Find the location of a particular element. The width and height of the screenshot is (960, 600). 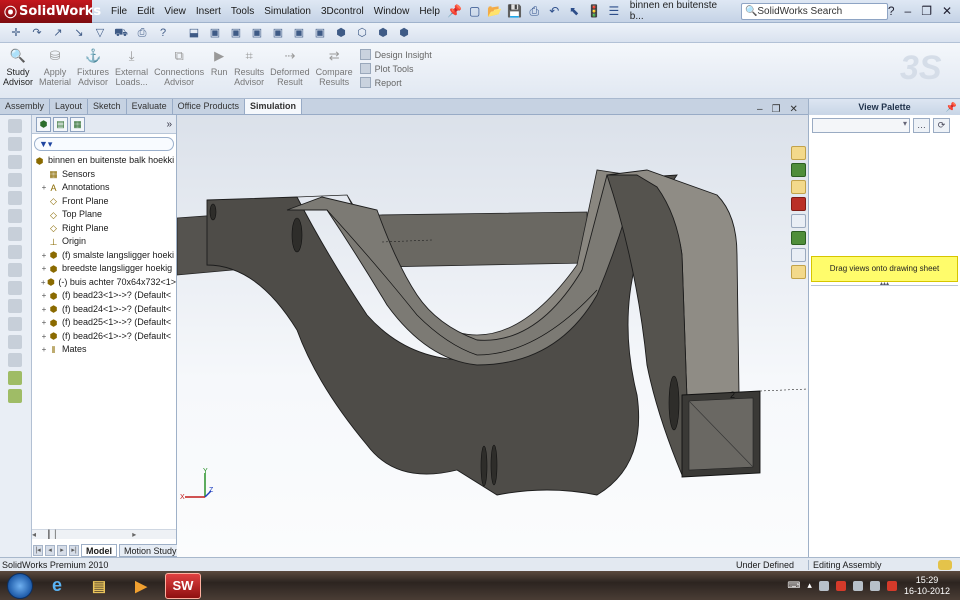

view-front-icon: ⬓ is located at coordinates (194, 33).